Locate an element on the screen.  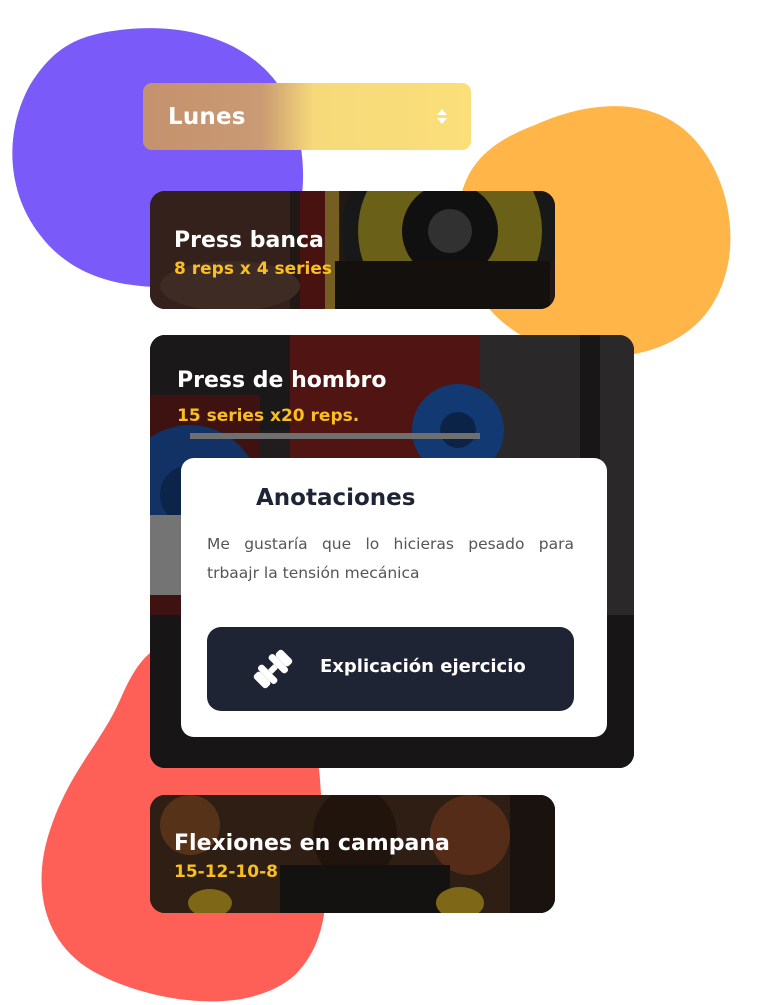
select-arrows-icon is located at coordinates (442, 116).